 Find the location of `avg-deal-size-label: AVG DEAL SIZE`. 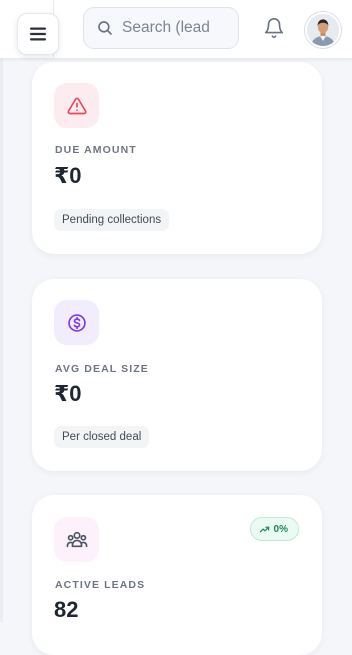

avg-deal-size-label: AVG DEAL SIZE is located at coordinates (102, 369).